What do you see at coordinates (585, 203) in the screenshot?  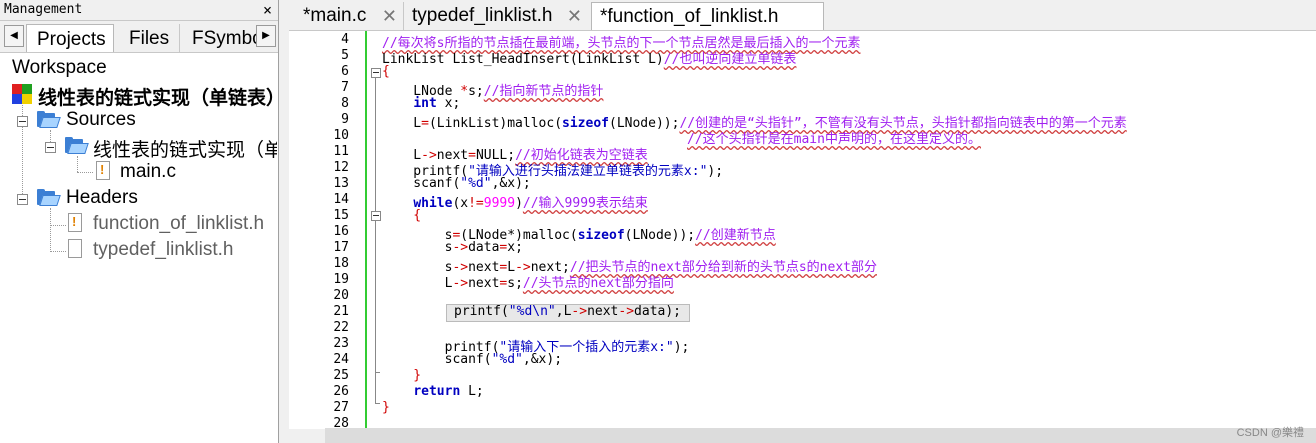 I see `comment: //输入9999表示结束` at bounding box center [585, 203].